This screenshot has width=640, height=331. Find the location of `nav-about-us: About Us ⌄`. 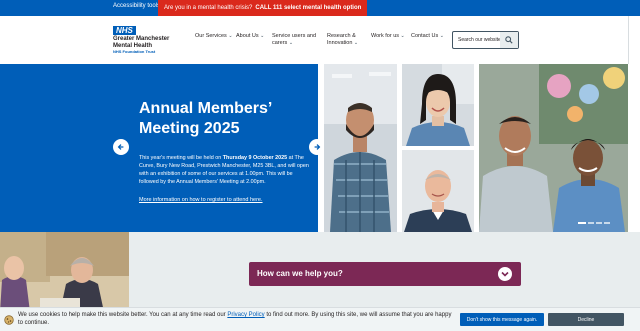

nav-about-us: About Us ⌄ is located at coordinates (250, 36).